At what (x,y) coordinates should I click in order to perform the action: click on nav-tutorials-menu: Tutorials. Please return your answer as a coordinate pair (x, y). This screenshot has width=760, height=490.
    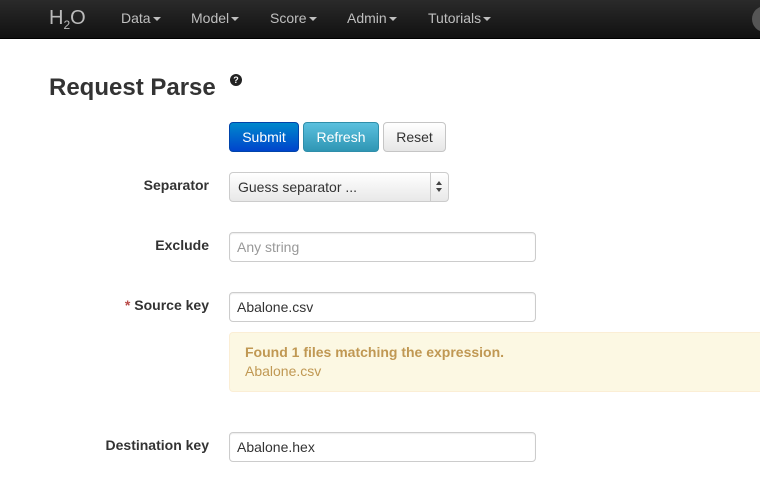
    Looking at the image, I should click on (460, 18).